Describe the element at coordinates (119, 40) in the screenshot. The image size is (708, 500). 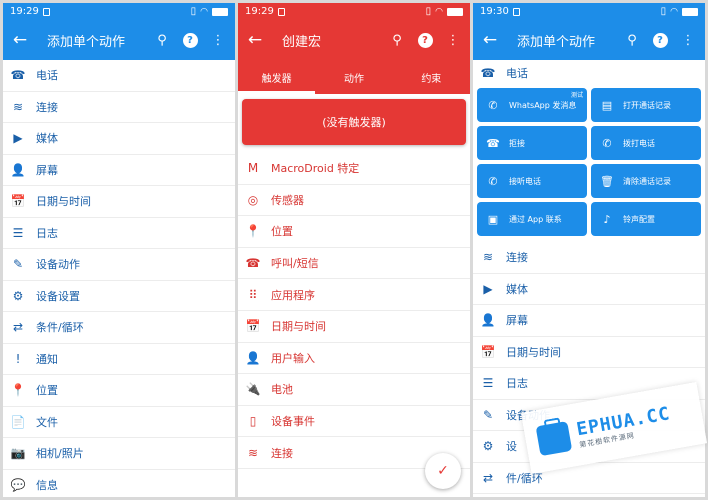
I see `app-bar: ← 添加单个动作 ⚲ ? ⋮` at that location.